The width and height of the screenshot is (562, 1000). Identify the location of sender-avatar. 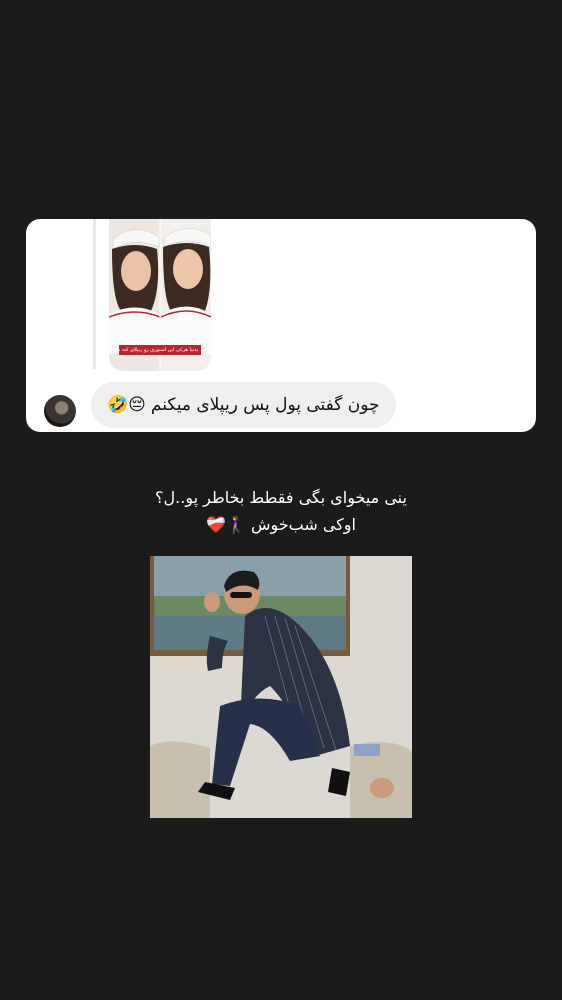
(60, 411).